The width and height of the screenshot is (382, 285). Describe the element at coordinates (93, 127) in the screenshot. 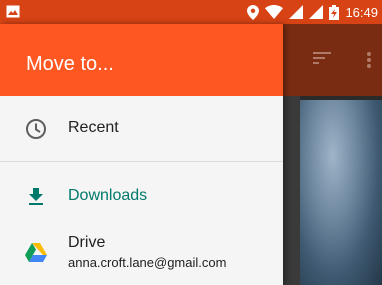

I see `drawer-item-label: Recent` at that location.